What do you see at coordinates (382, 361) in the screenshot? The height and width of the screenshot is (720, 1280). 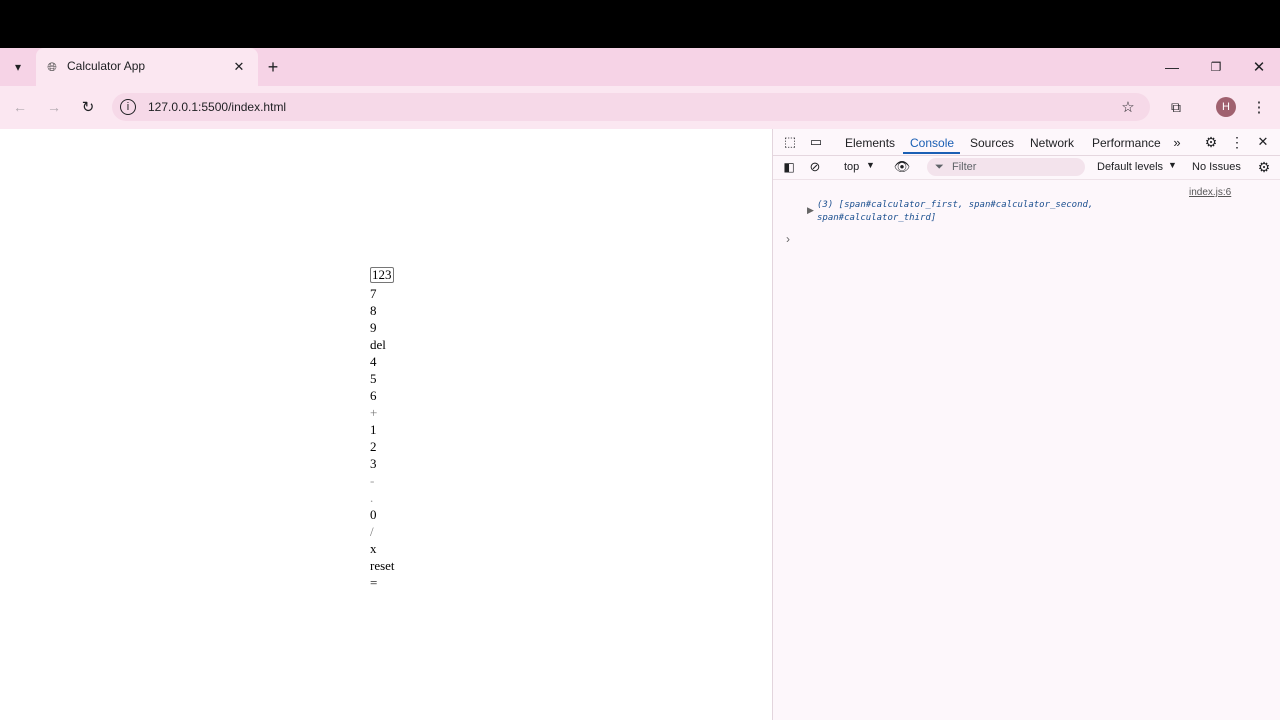 I see `key-4: 4` at bounding box center [382, 361].